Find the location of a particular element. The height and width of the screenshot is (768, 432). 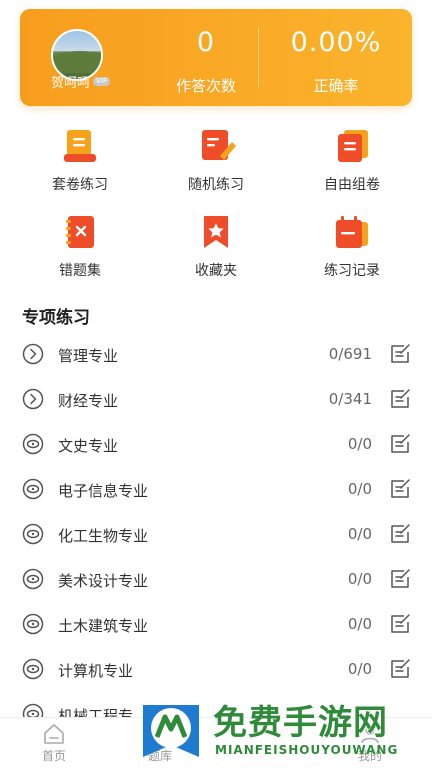

grid-label: 练习记录 is located at coordinates (352, 271).